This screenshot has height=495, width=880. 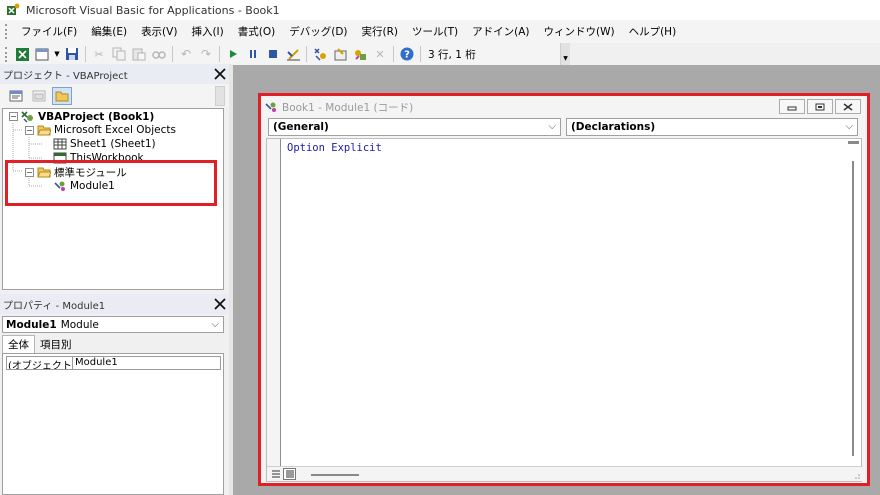 I want to click on redo-icon: ↷, so click(x=206, y=54).